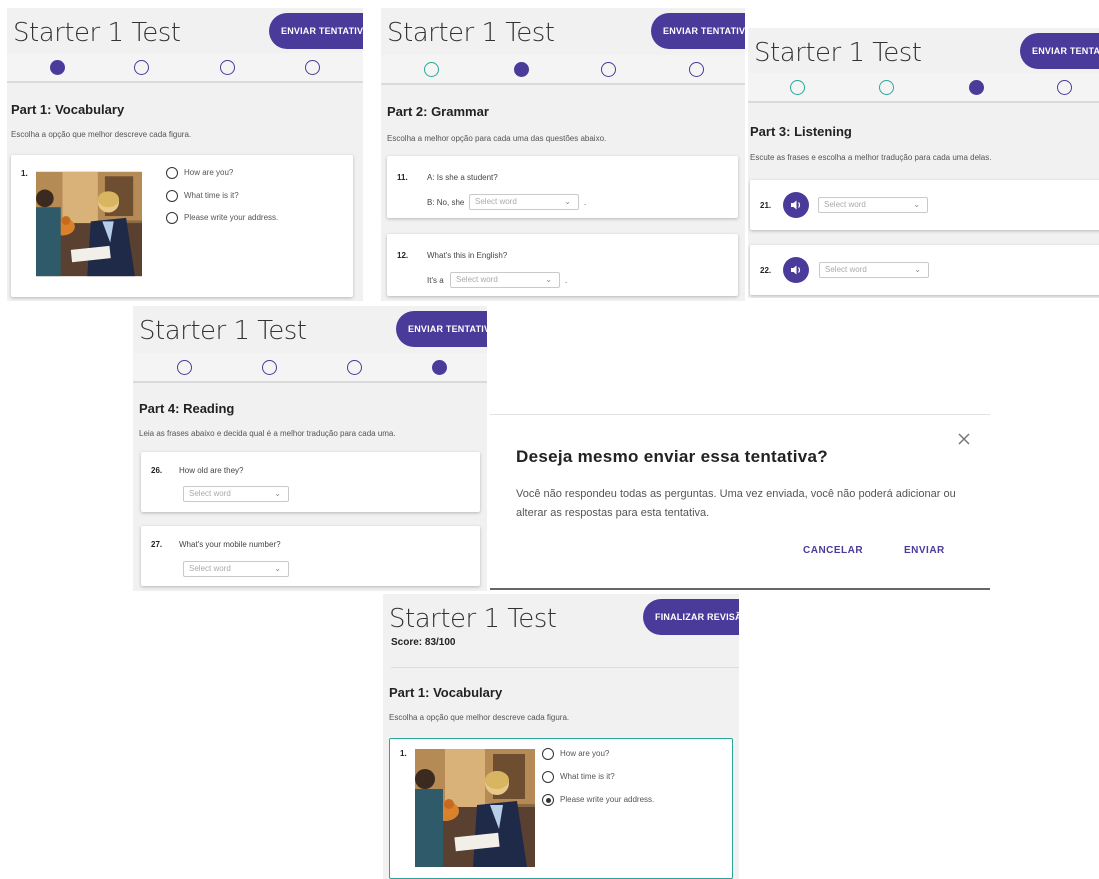 Image resolution: width=1099 pixels, height=879 pixels. I want to click on sentence-lead: B: No, she, so click(446, 202).